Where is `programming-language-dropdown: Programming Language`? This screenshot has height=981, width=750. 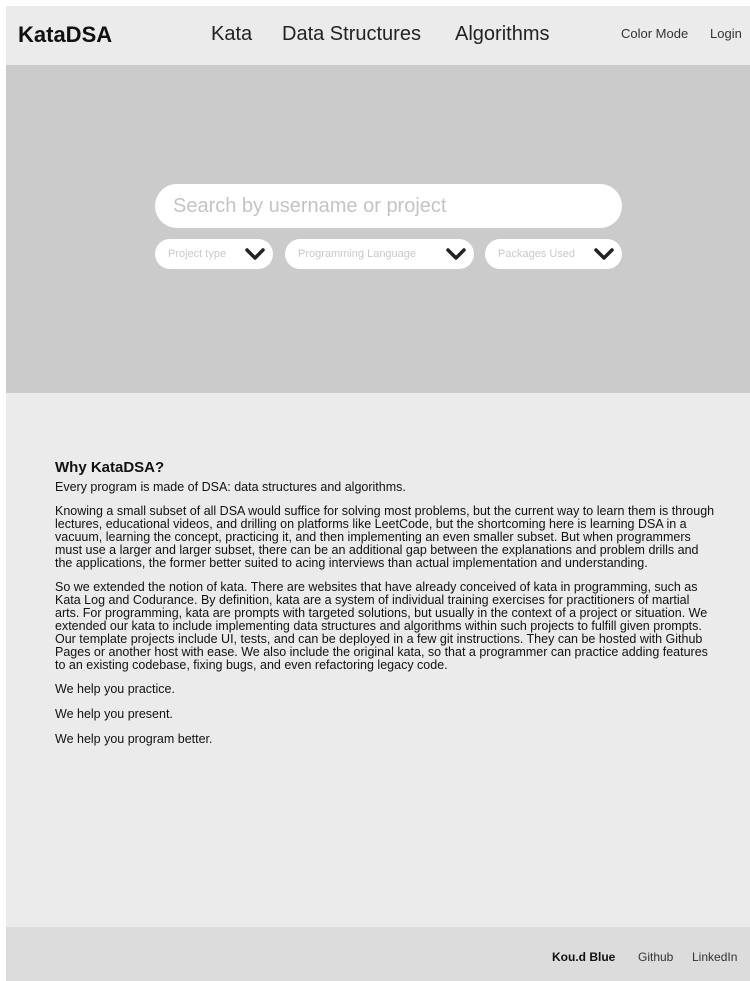 programming-language-dropdown: Programming Language is located at coordinates (379, 254).